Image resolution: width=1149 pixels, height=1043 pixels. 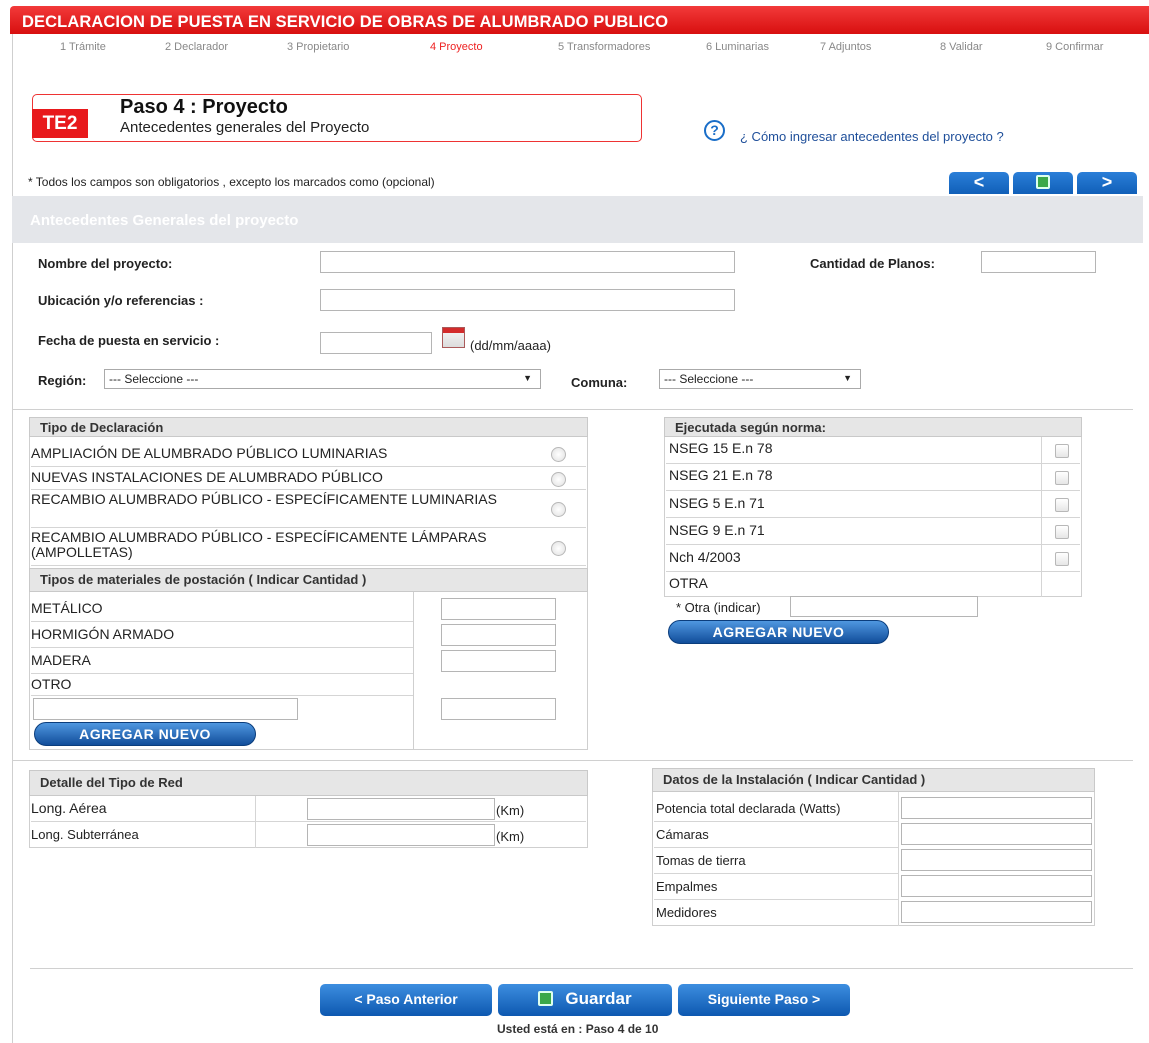 I want to click on step-confirmar: 9 Confirmar, so click(x=1074, y=47).